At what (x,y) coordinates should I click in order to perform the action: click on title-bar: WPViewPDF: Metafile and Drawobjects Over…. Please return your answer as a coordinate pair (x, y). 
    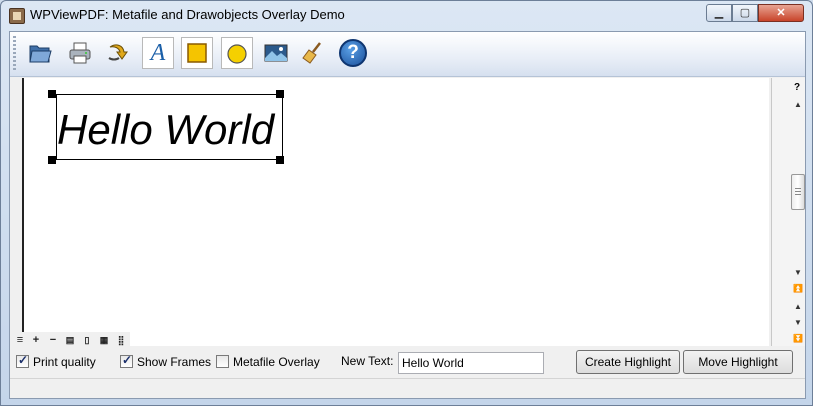
    Looking at the image, I should click on (406, 16).